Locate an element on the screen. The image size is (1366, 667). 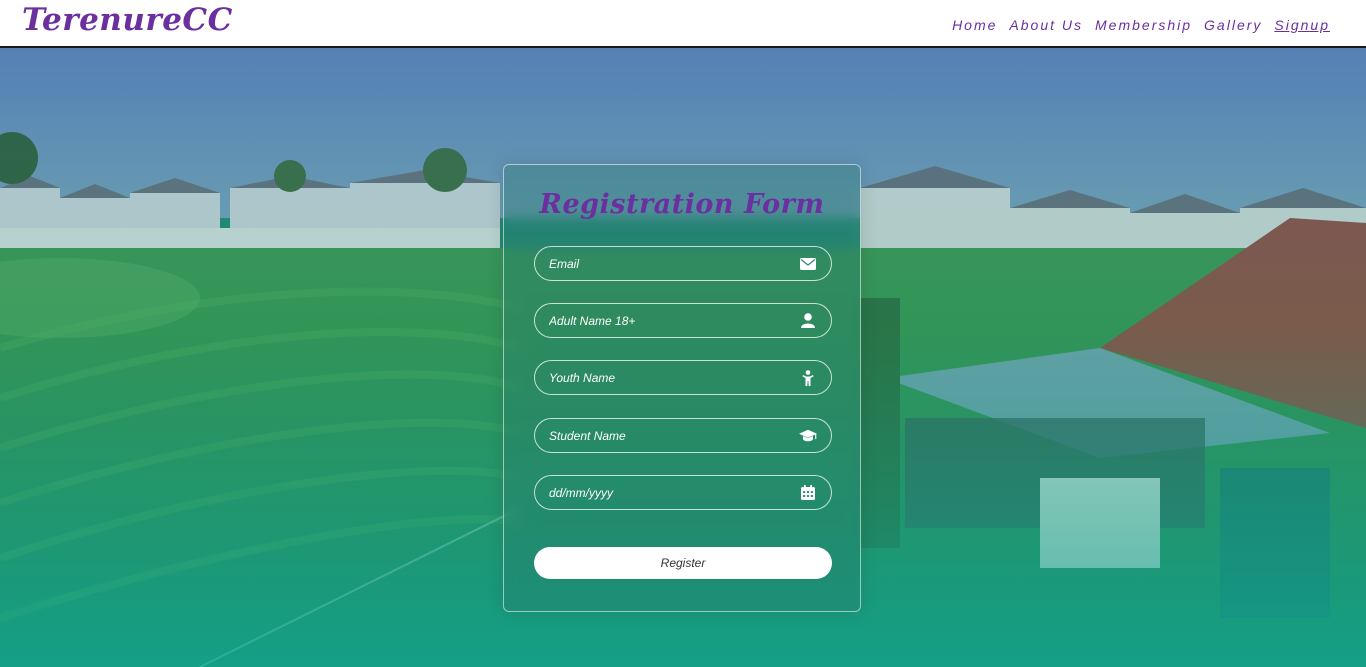
adult-name-field is located at coordinates (683, 320).